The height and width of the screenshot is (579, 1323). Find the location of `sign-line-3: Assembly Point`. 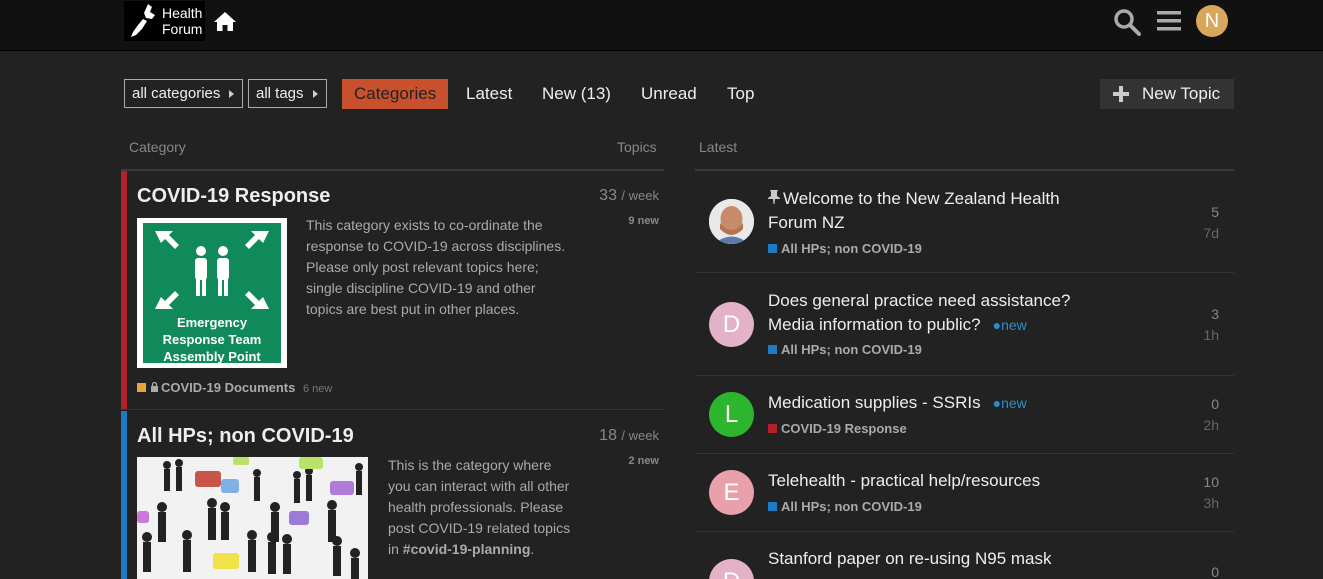

sign-line-3: Assembly Point is located at coordinates (212, 356).